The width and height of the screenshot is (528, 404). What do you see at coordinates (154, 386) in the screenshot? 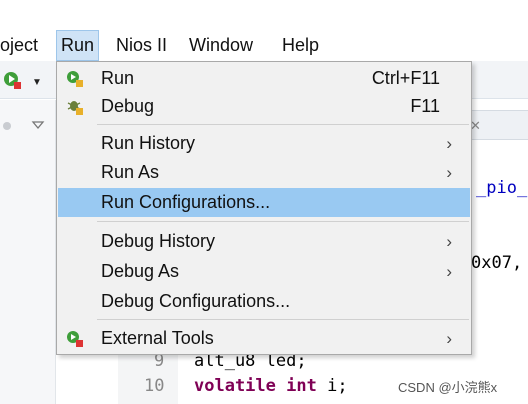
I see `line-number: 10` at bounding box center [154, 386].